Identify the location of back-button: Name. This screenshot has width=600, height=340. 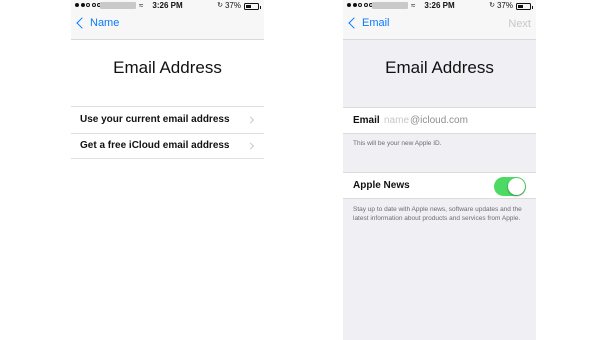
(97, 23).